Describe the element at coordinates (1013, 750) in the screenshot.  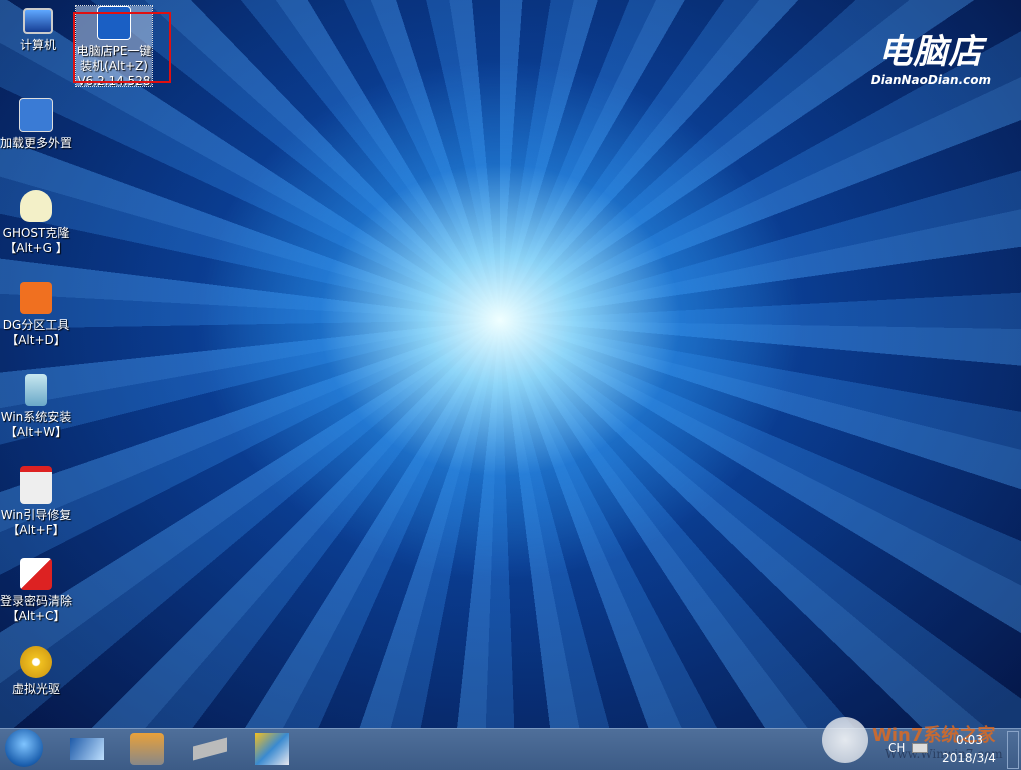
I see `show-desktop-button` at that location.